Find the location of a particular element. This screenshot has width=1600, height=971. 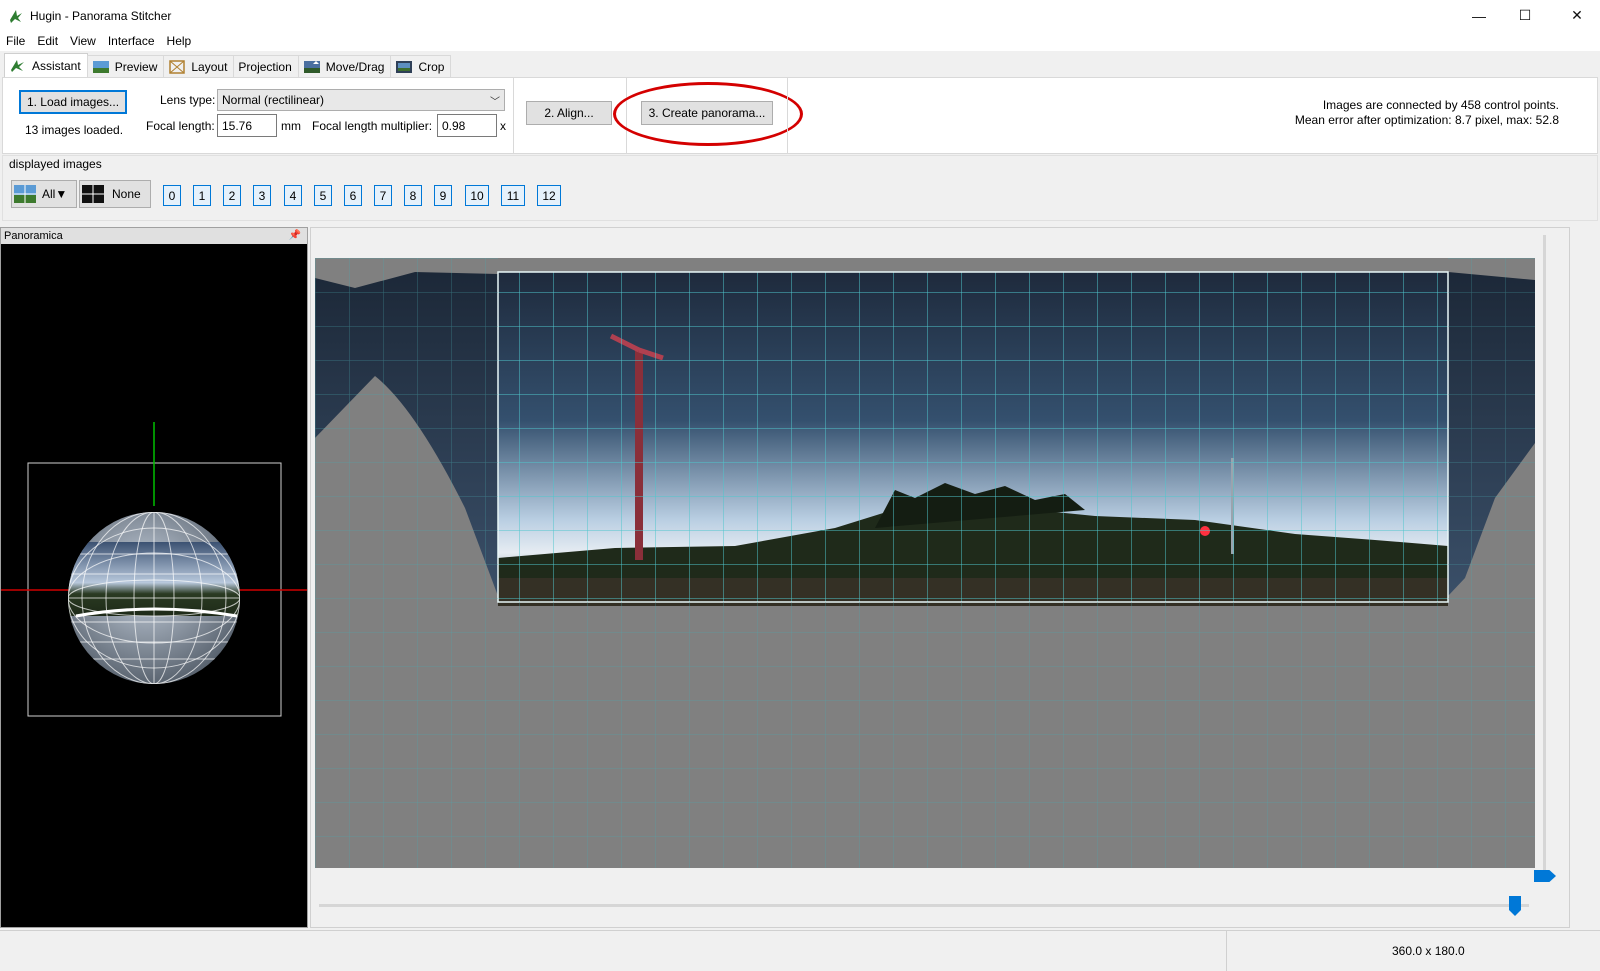

pin-icon: 📌 is located at coordinates (295, 235).